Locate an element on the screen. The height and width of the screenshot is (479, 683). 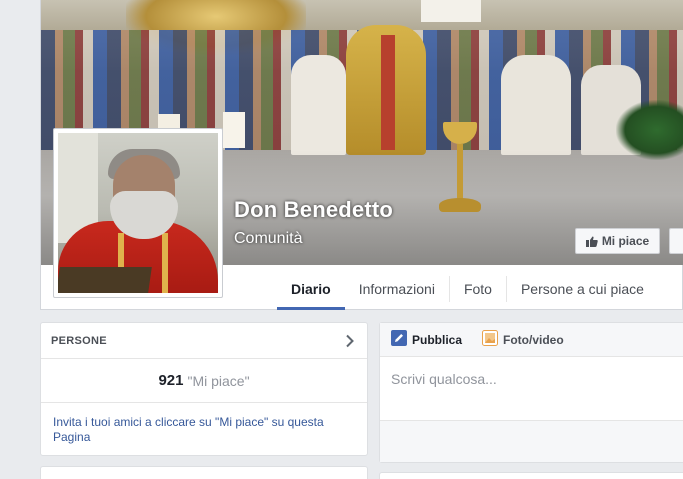
composer-tab-publish: Pubblica is located at coordinates (426, 339).